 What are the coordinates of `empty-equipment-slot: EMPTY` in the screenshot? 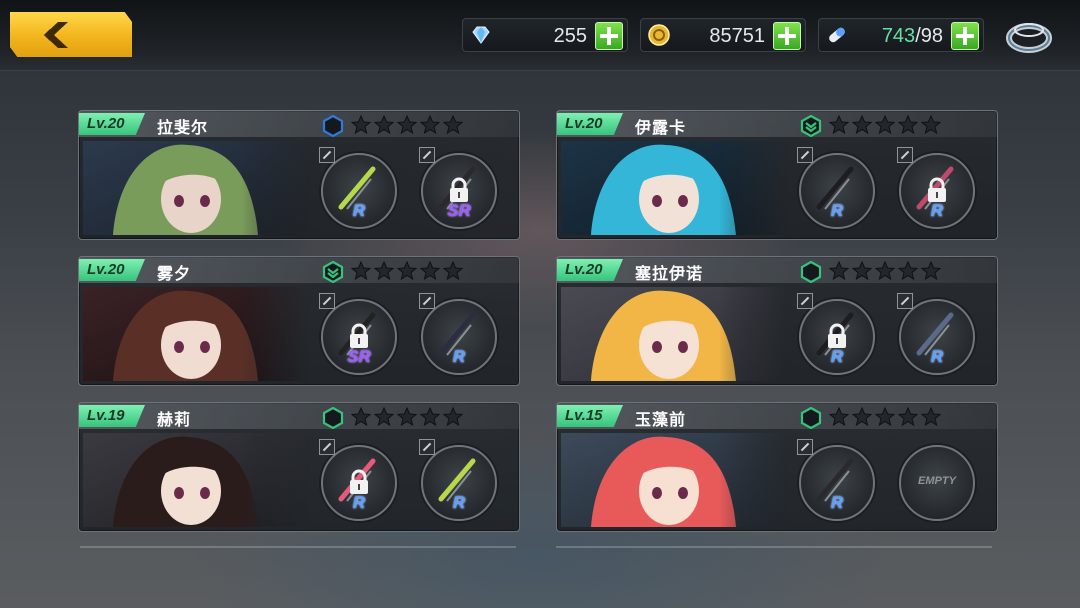 It's located at (937, 483).